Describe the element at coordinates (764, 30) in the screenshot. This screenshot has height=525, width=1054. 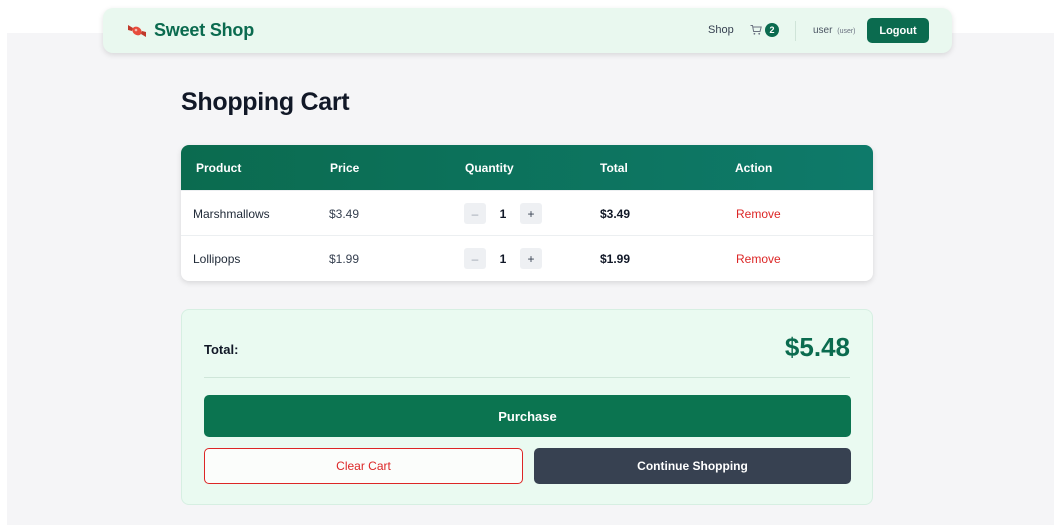
I see `cart-link: 2` at that location.